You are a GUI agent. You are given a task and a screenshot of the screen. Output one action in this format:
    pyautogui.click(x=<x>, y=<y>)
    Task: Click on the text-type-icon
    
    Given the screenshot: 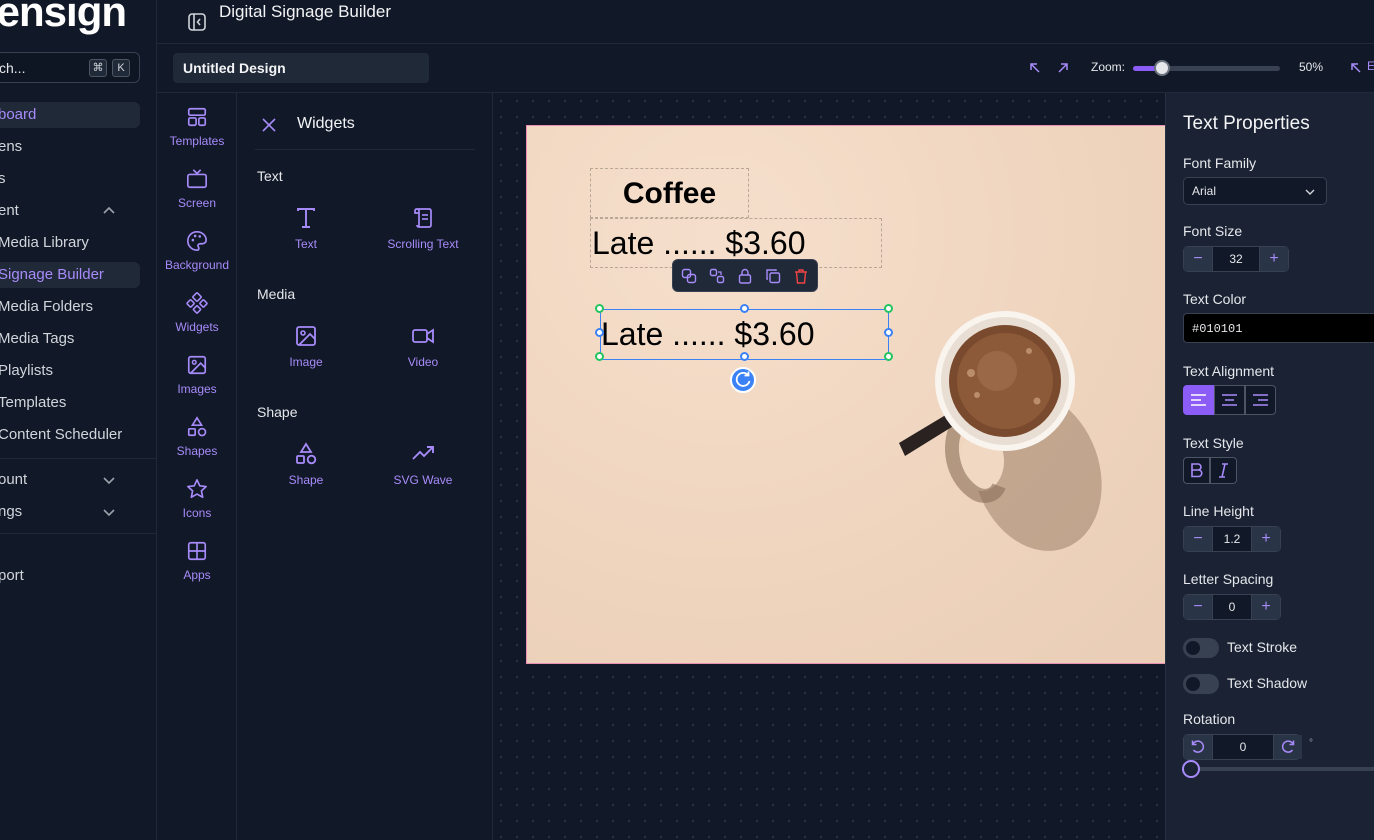 What is the action you would take?
    pyautogui.click(x=306, y=218)
    